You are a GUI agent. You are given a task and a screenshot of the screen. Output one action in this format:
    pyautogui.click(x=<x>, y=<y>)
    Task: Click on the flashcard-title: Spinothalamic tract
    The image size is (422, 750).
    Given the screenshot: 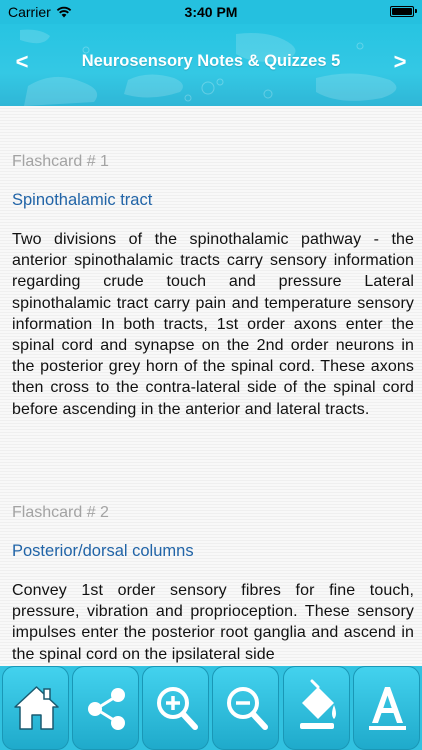 What is the action you would take?
    pyautogui.click(x=82, y=200)
    